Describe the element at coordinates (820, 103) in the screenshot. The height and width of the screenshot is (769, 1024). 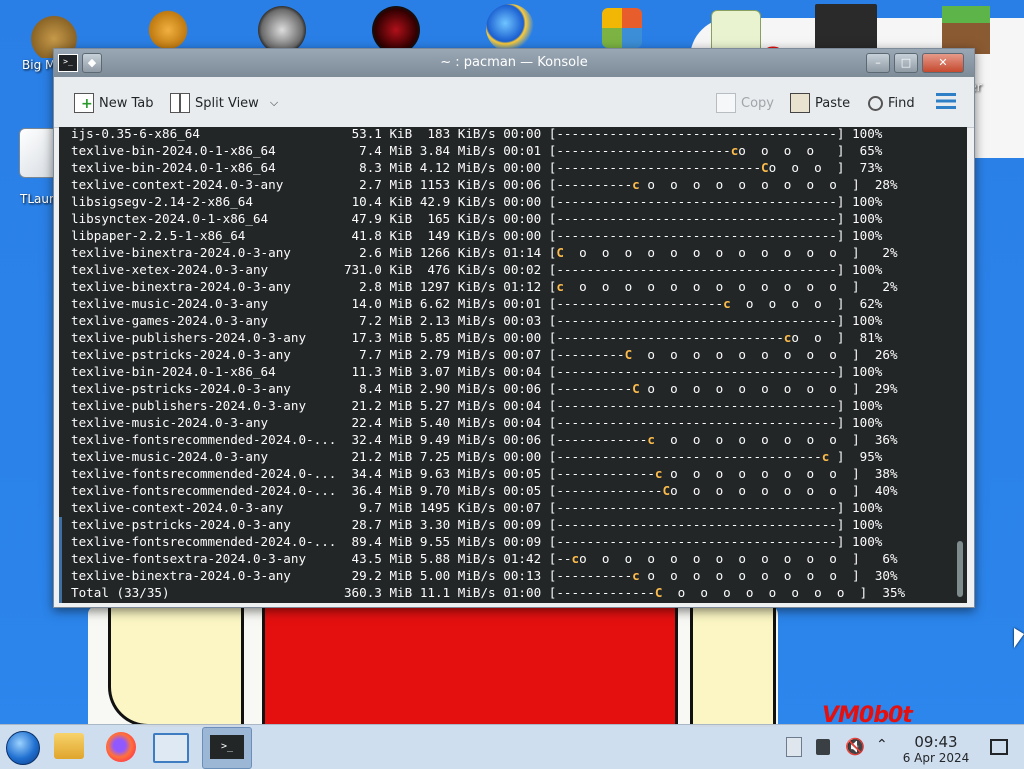
I see `paste-button: Paste` at that location.